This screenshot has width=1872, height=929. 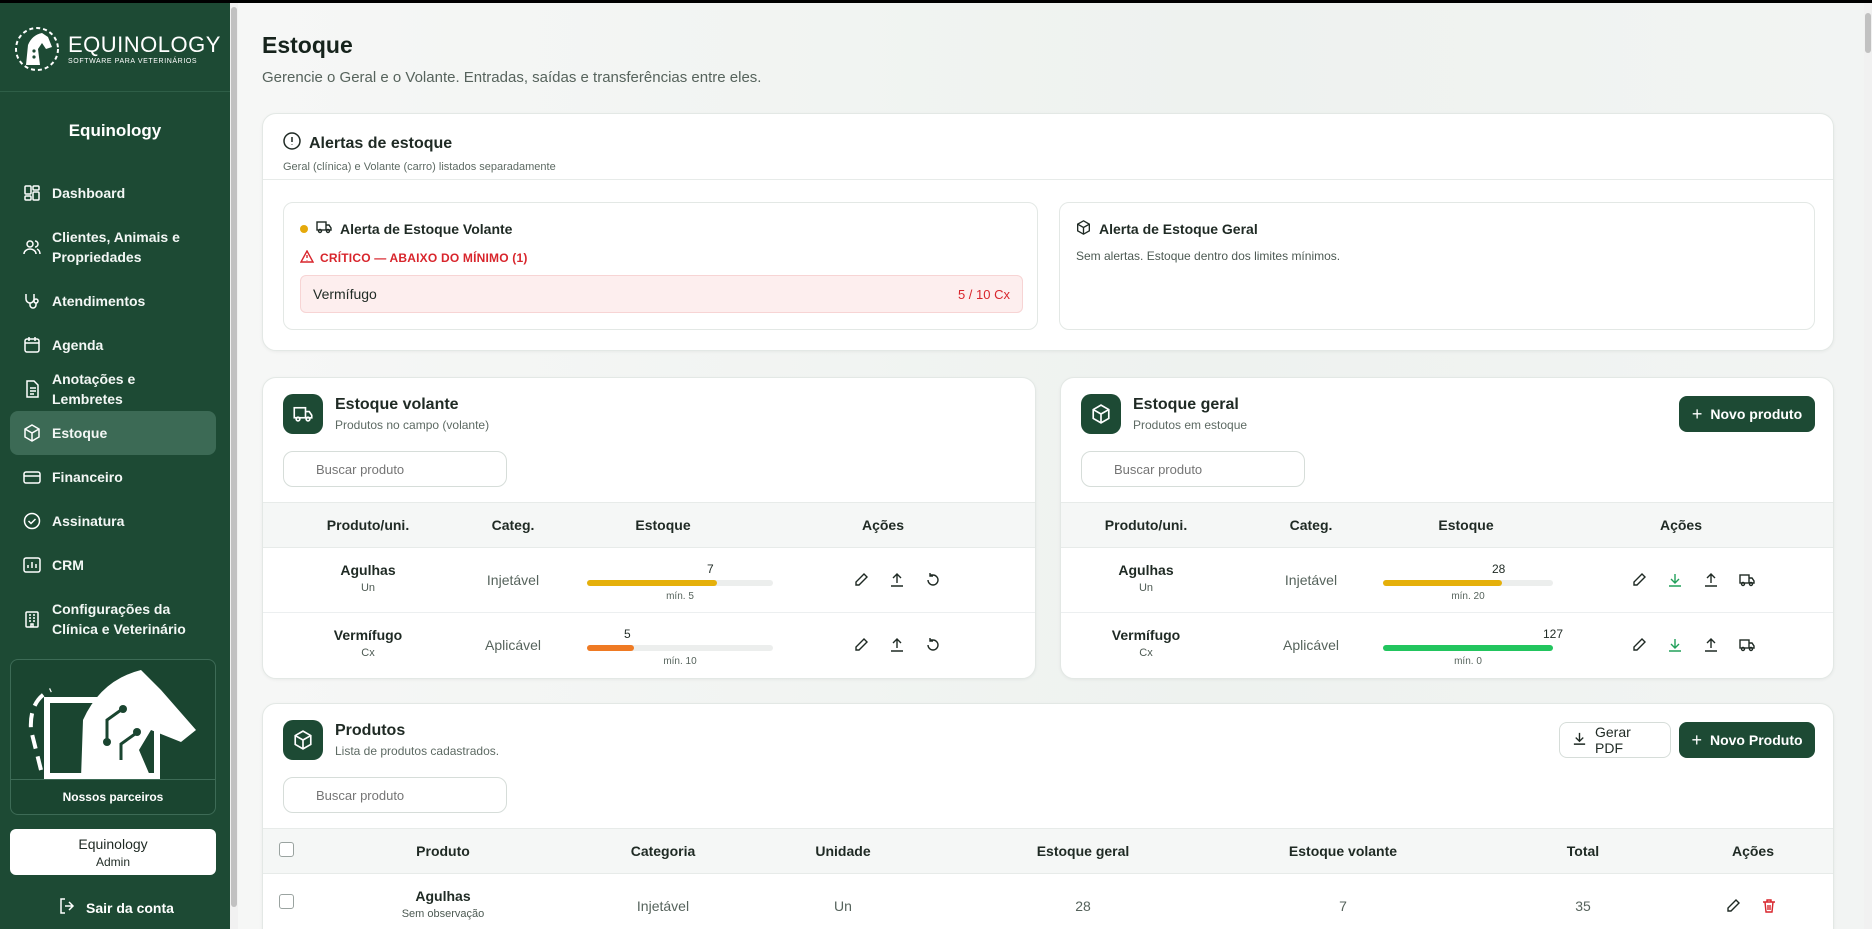 I want to click on generate-pdf-button: Gerar PDF, so click(x=1615, y=740).